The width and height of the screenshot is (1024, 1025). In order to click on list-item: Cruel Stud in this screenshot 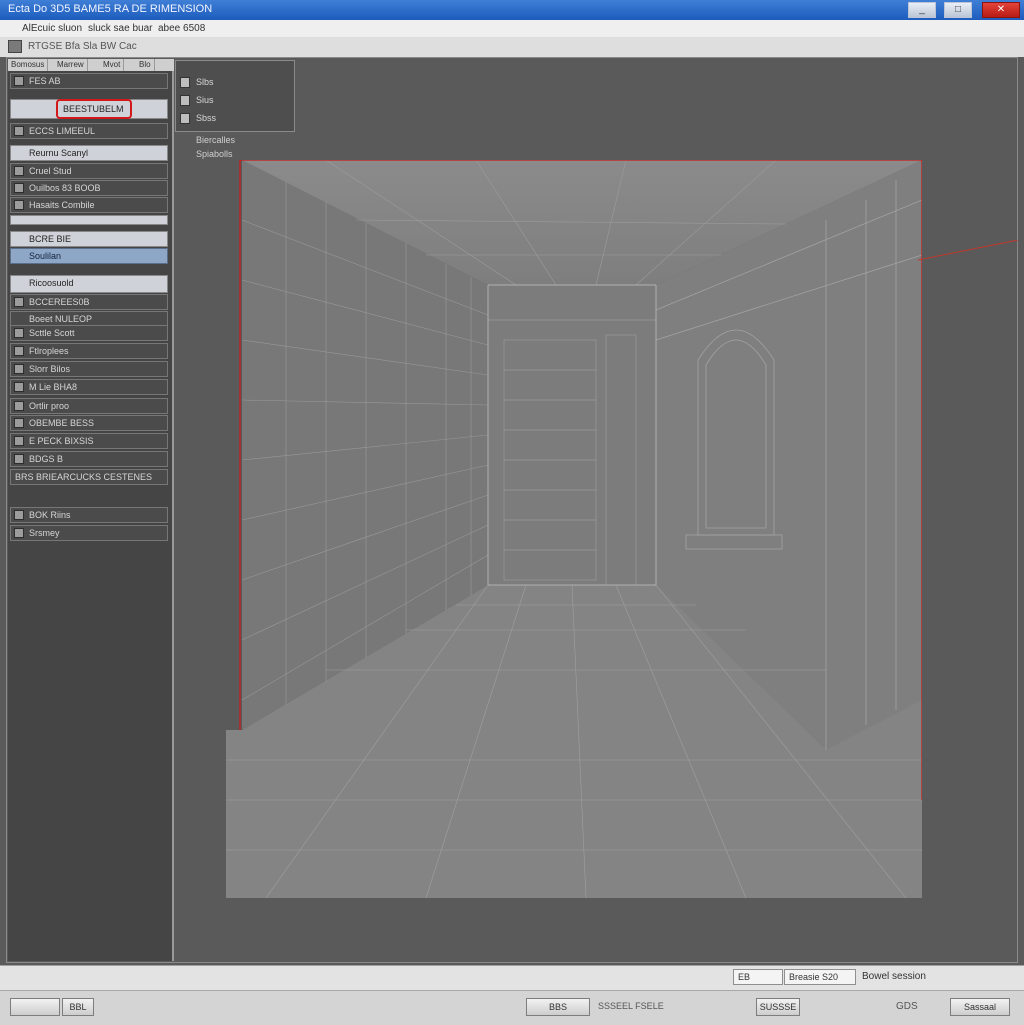, I will do `click(89, 171)`.